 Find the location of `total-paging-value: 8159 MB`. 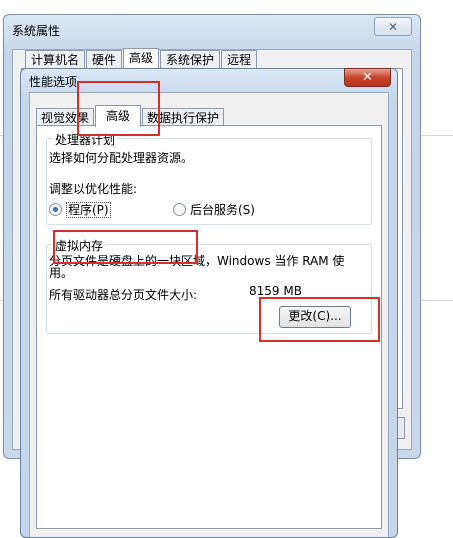

total-paging-value: 8159 MB is located at coordinates (275, 291).